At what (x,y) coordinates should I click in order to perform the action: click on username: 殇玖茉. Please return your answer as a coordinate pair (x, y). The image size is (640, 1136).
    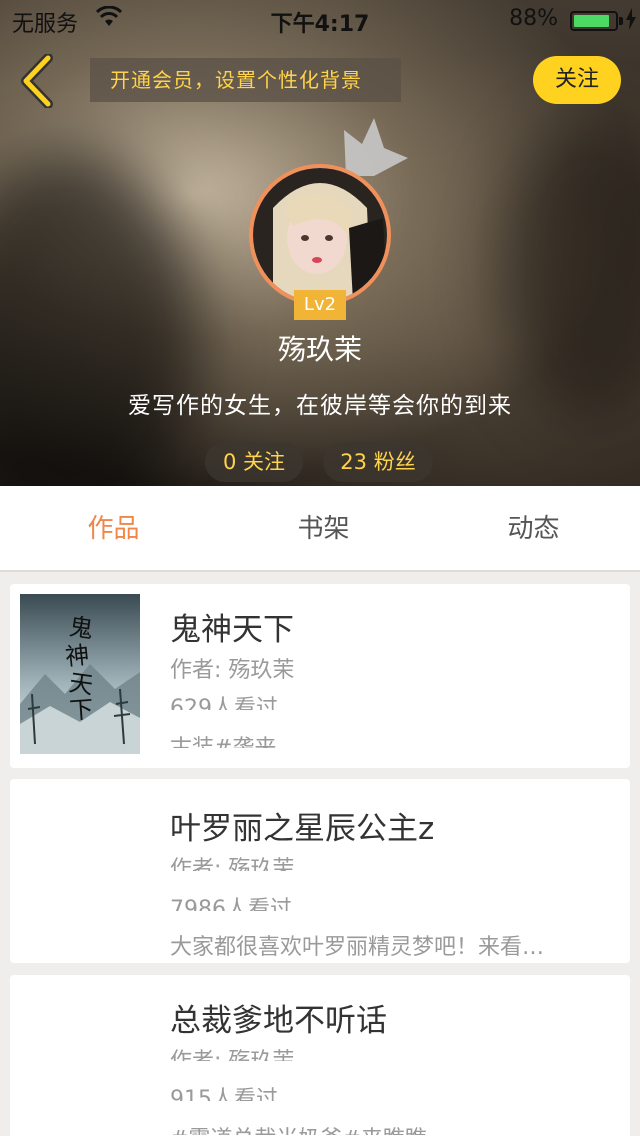
    Looking at the image, I should click on (319, 349).